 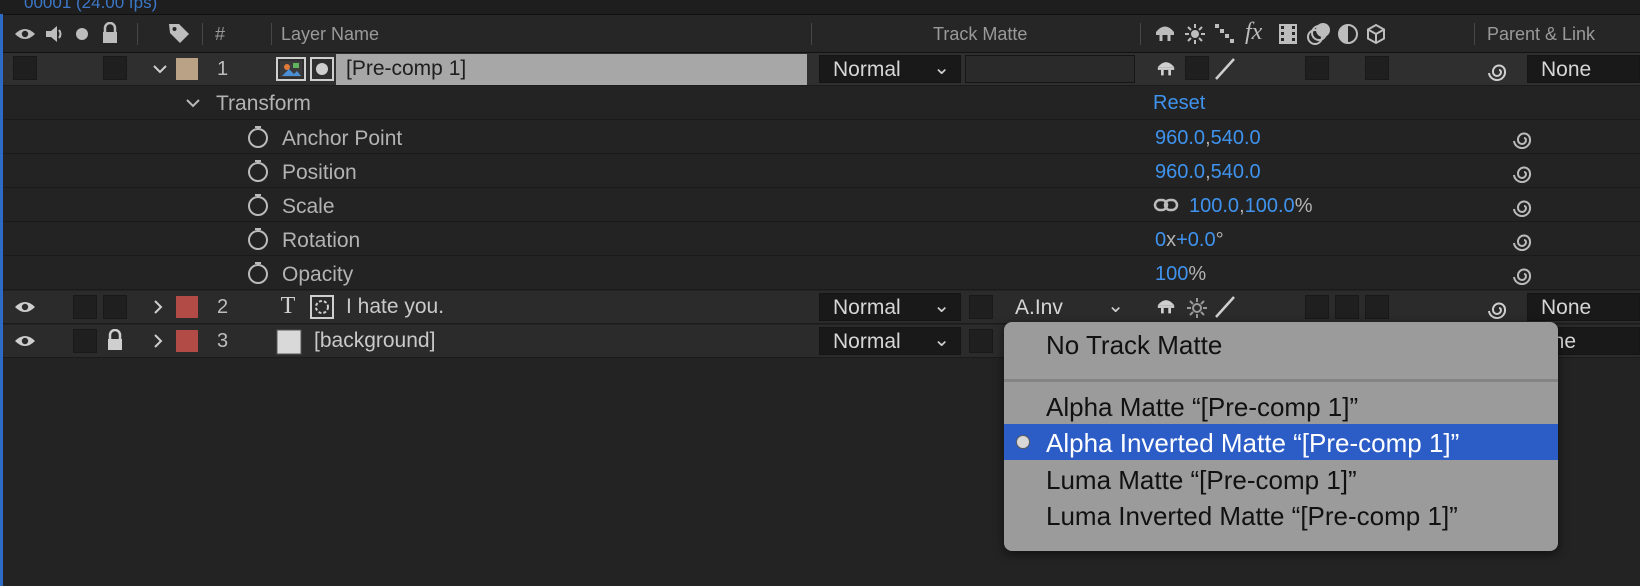 I want to click on layer-row: 2 T I hate you. Normal ⌄ A.Inv ⌄ None, so click(x=821, y=307).